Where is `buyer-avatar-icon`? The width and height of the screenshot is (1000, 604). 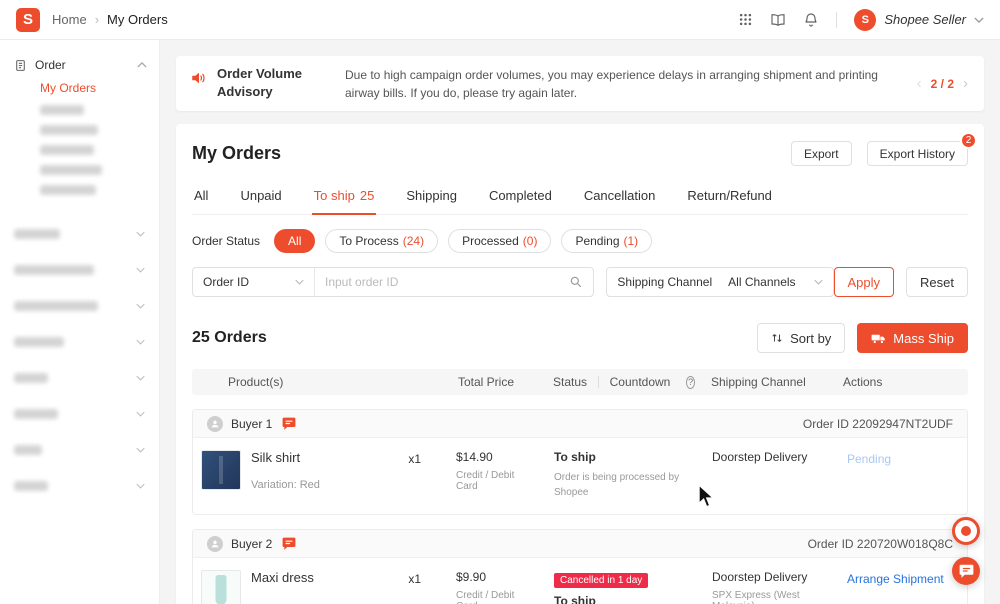 buyer-avatar-icon is located at coordinates (215, 423).